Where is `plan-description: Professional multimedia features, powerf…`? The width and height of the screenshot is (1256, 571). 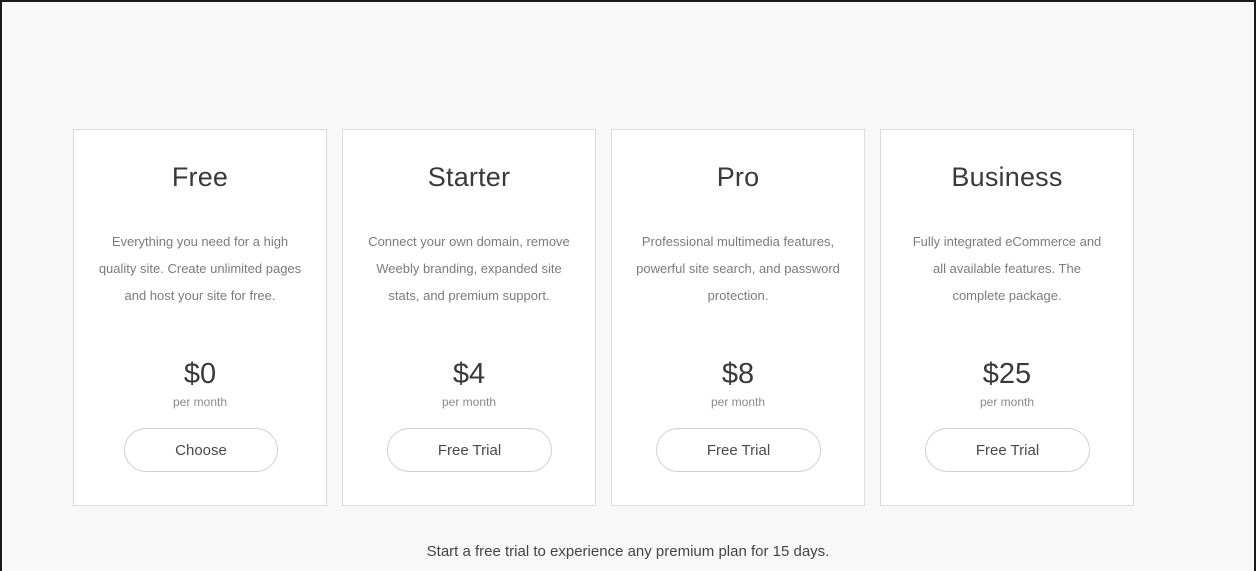
plan-description: Professional multimedia features, powerf… is located at coordinates (738, 268).